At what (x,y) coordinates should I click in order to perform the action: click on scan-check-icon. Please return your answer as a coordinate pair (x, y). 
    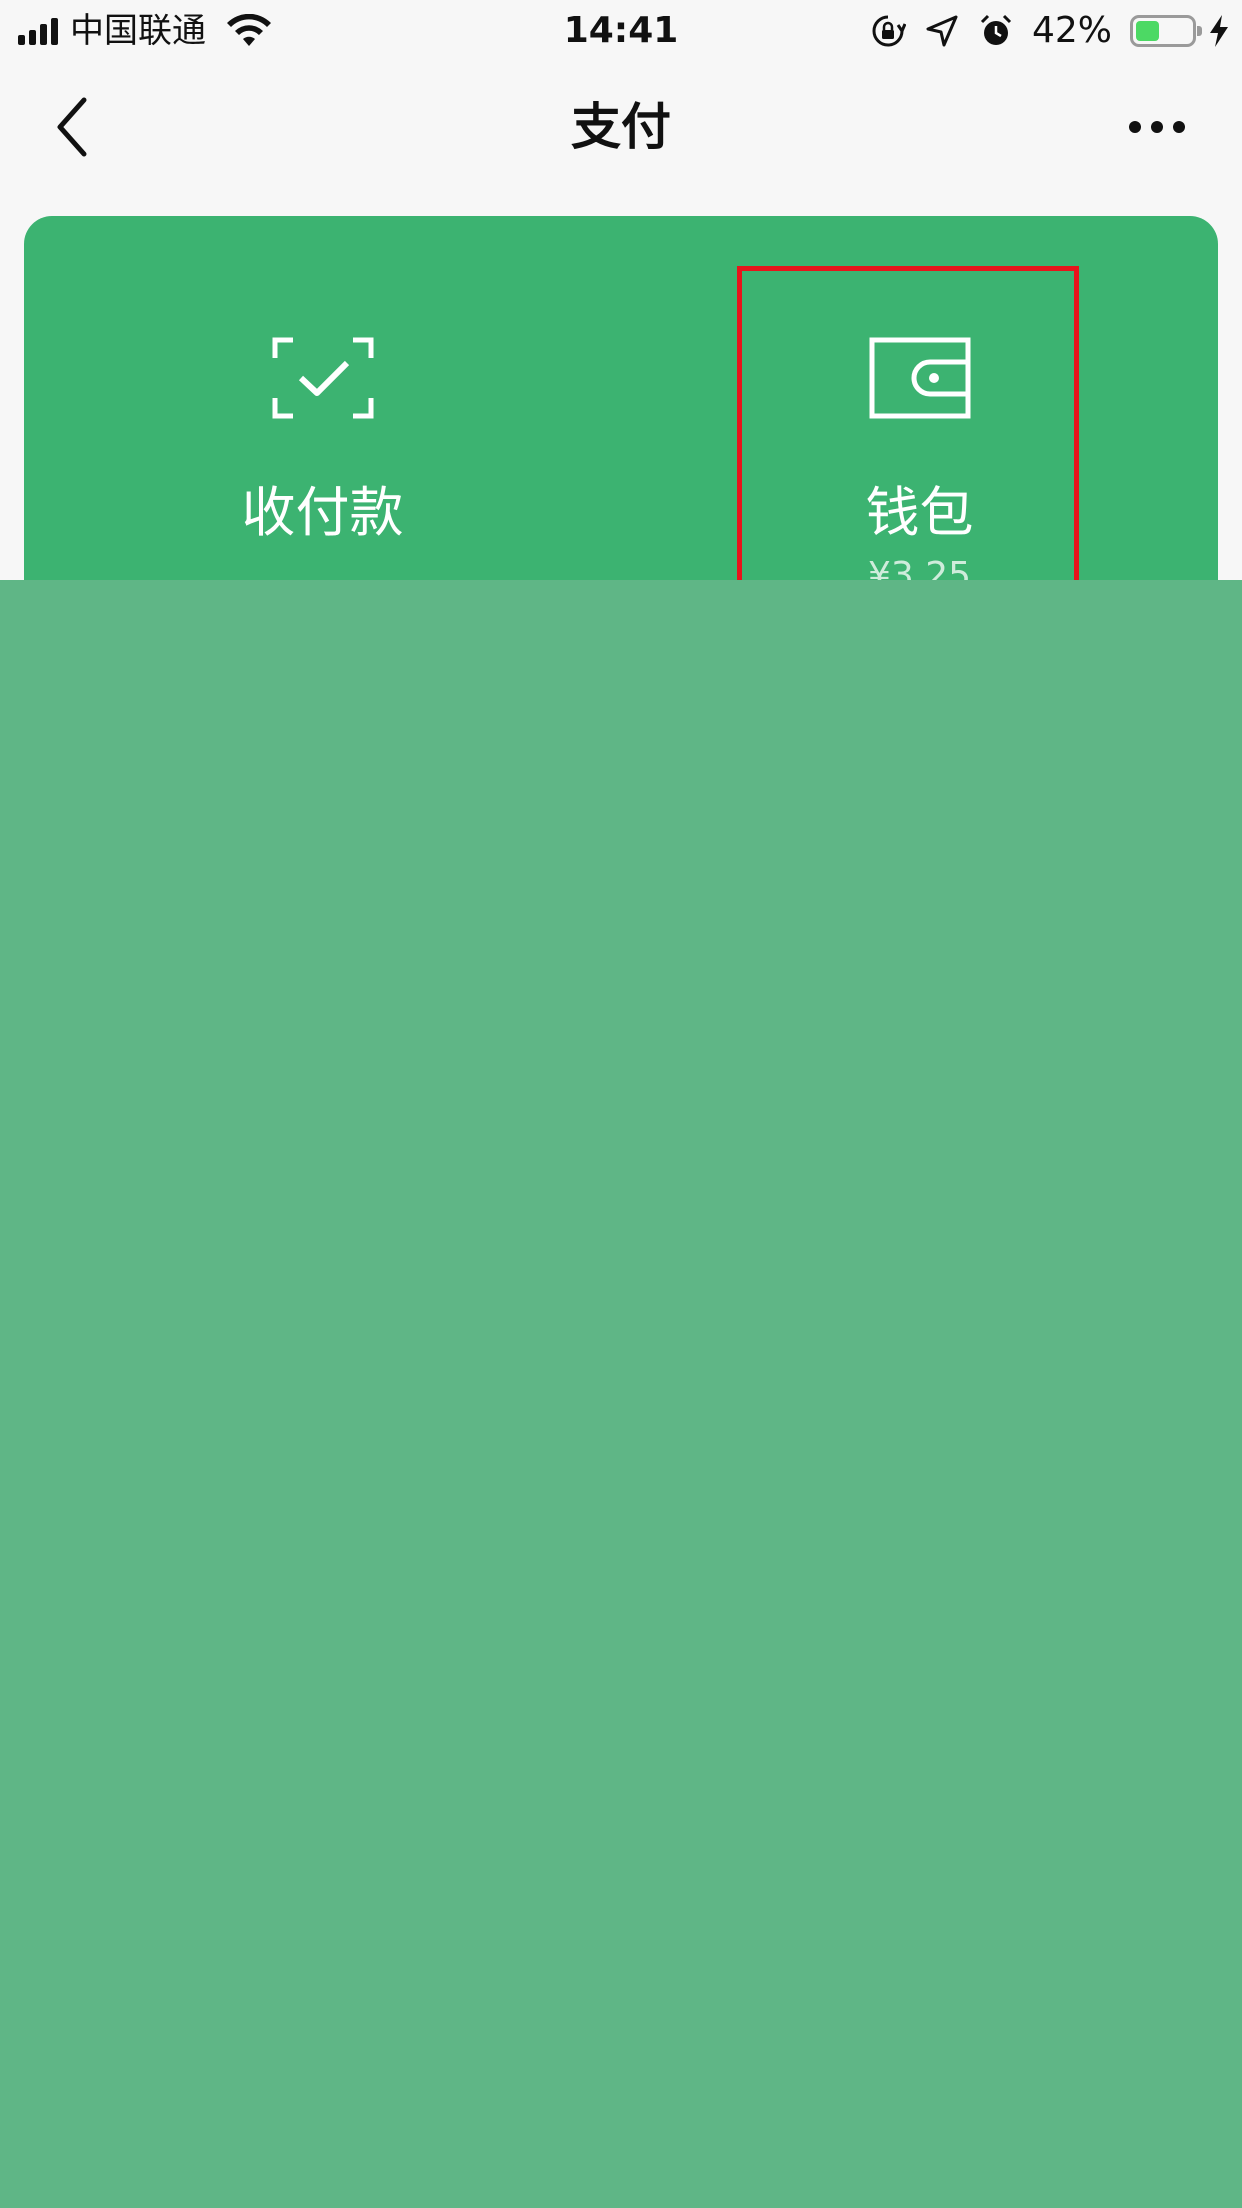
    Looking at the image, I should click on (322, 378).